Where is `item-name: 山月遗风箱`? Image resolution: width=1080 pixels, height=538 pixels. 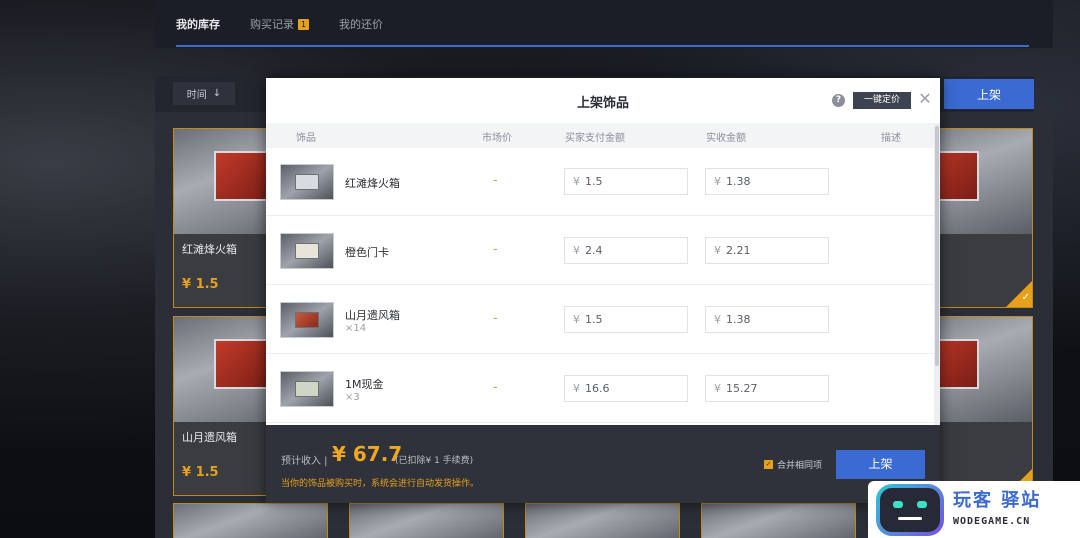 item-name: 山月遗风箱 is located at coordinates (372, 315).